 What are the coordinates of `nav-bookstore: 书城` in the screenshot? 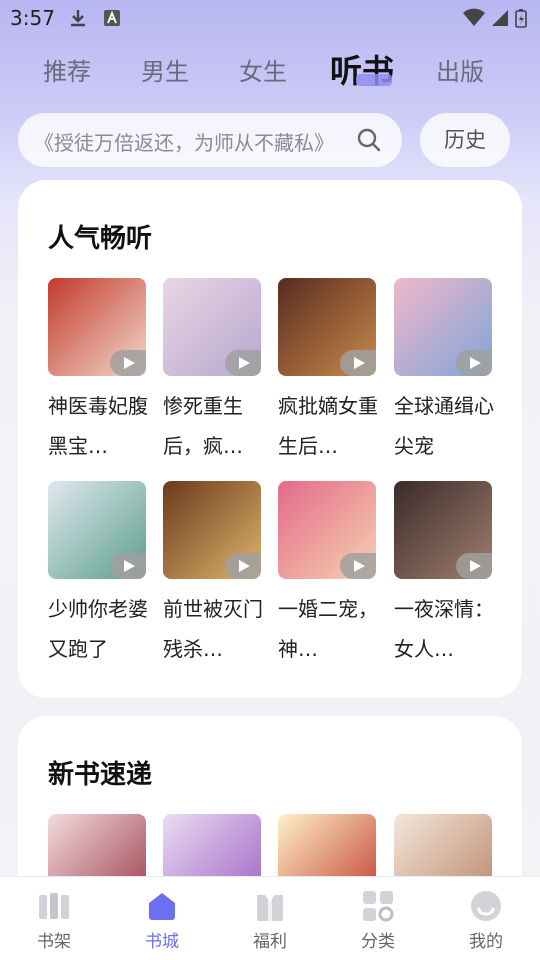 It's located at (162, 920).